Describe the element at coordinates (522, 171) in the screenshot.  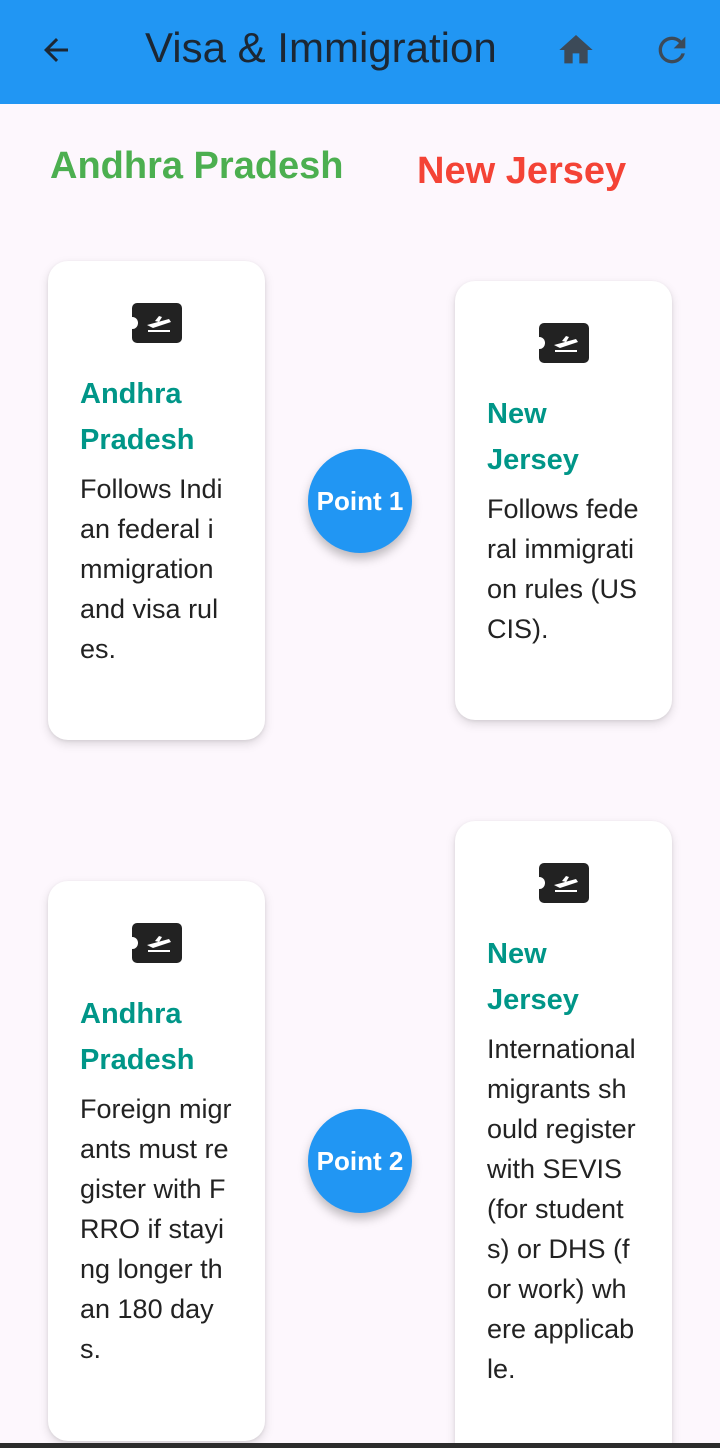
I see `heading-right-state: New Jersey` at that location.